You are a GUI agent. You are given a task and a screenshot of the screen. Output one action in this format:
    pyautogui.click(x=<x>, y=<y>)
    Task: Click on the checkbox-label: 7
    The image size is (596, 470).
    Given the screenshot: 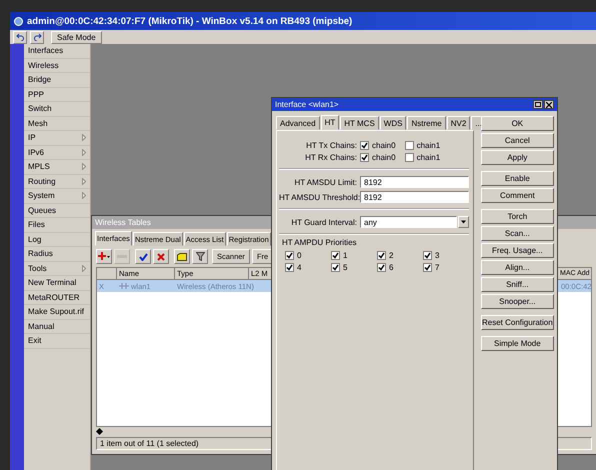 What is the action you would take?
    pyautogui.click(x=437, y=267)
    